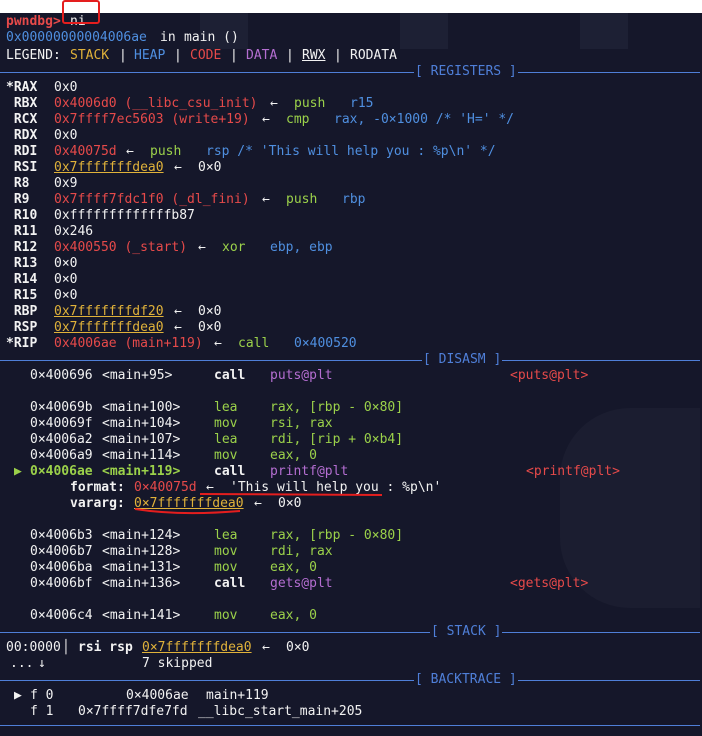 Image resolution: width=702 pixels, height=736 pixels. What do you see at coordinates (33, 647) in the screenshot?
I see `stack-offset: 00:0000` at bounding box center [33, 647].